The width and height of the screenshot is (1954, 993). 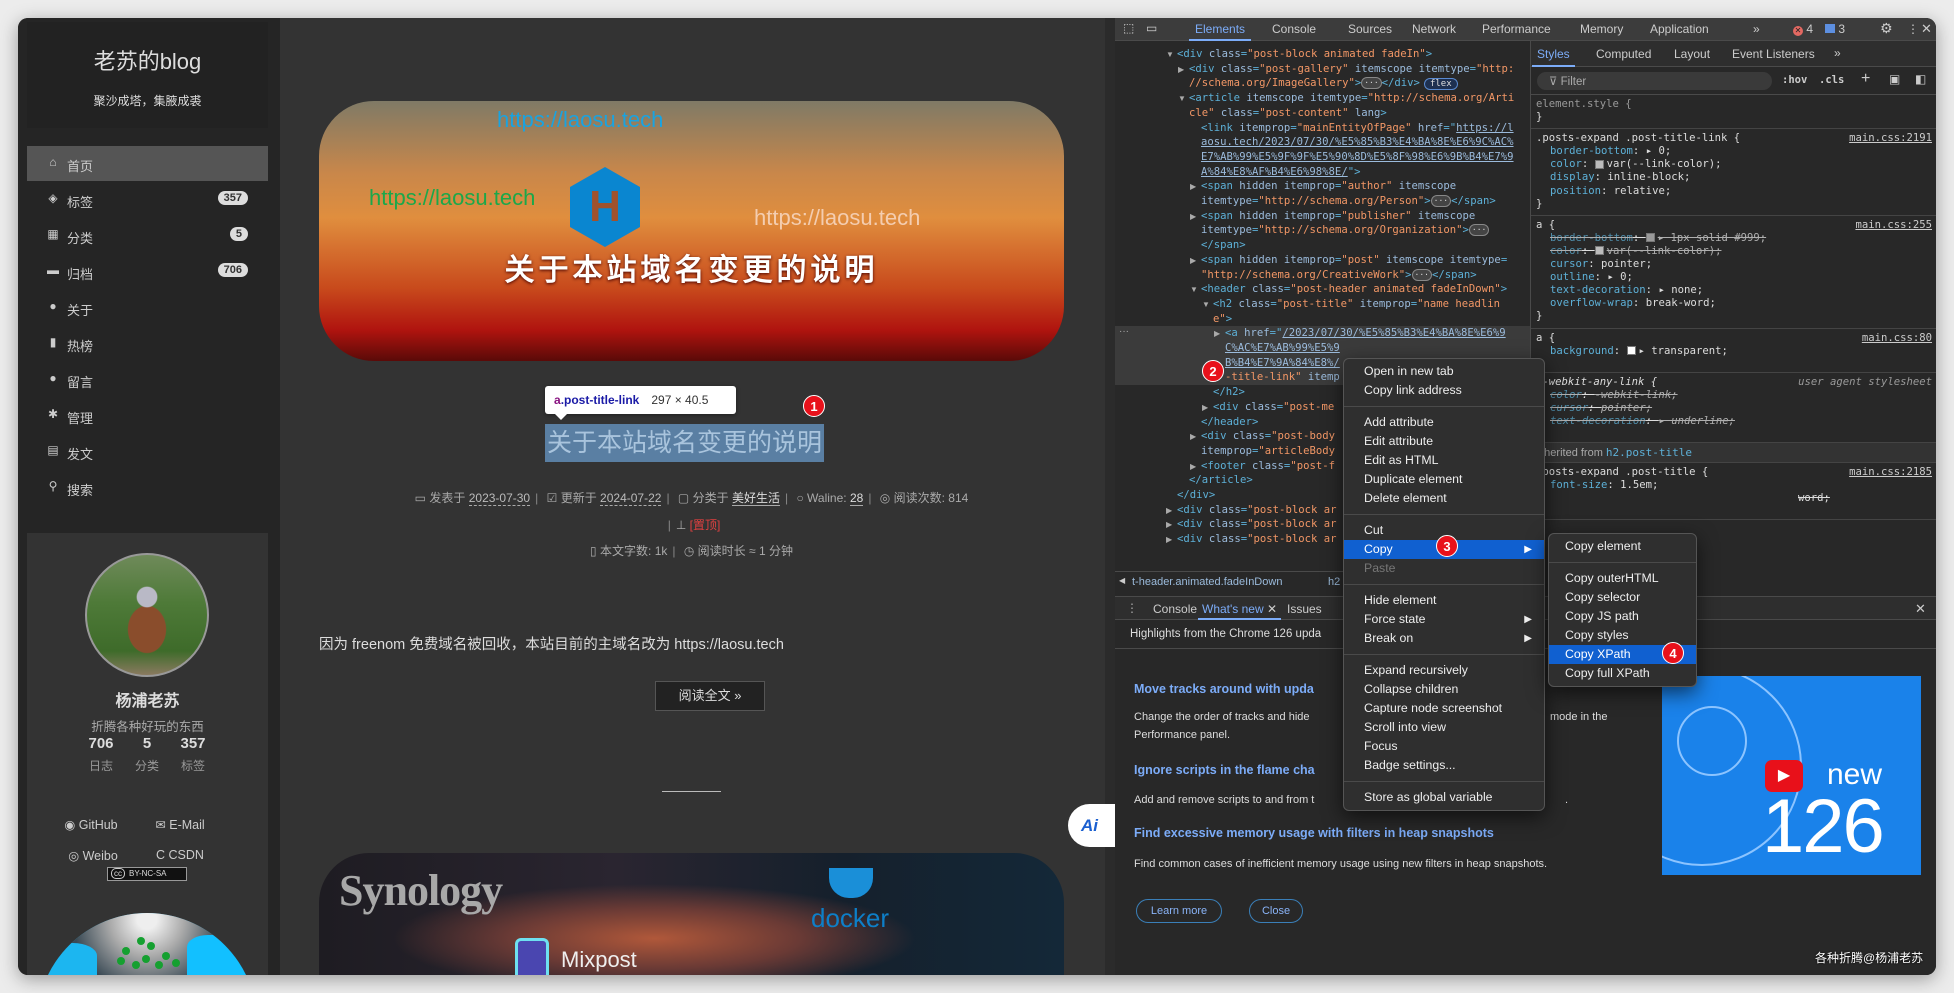 What do you see at coordinates (1304, 54) in the screenshot?
I see `dom-node-line: <div class="post-block animated fadeIn">` at bounding box center [1304, 54].